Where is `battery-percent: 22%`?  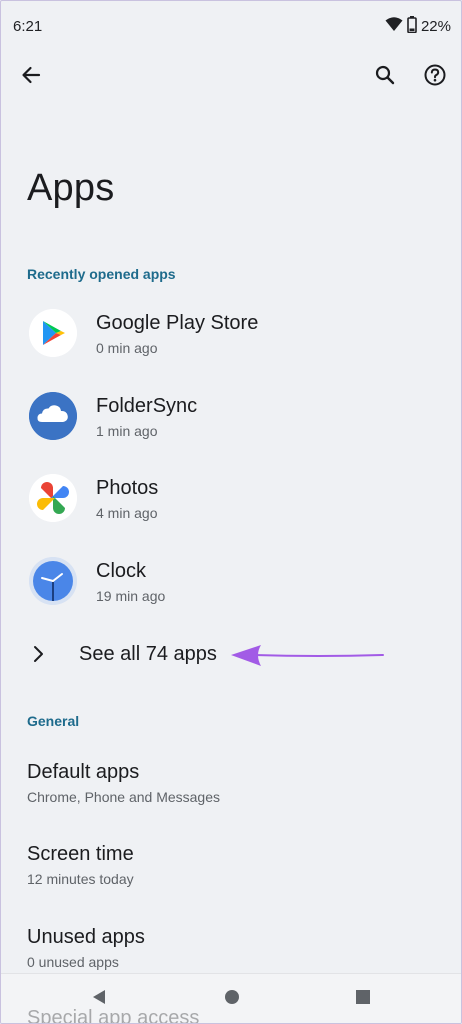
battery-percent: 22% is located at coordinates (435, 26).